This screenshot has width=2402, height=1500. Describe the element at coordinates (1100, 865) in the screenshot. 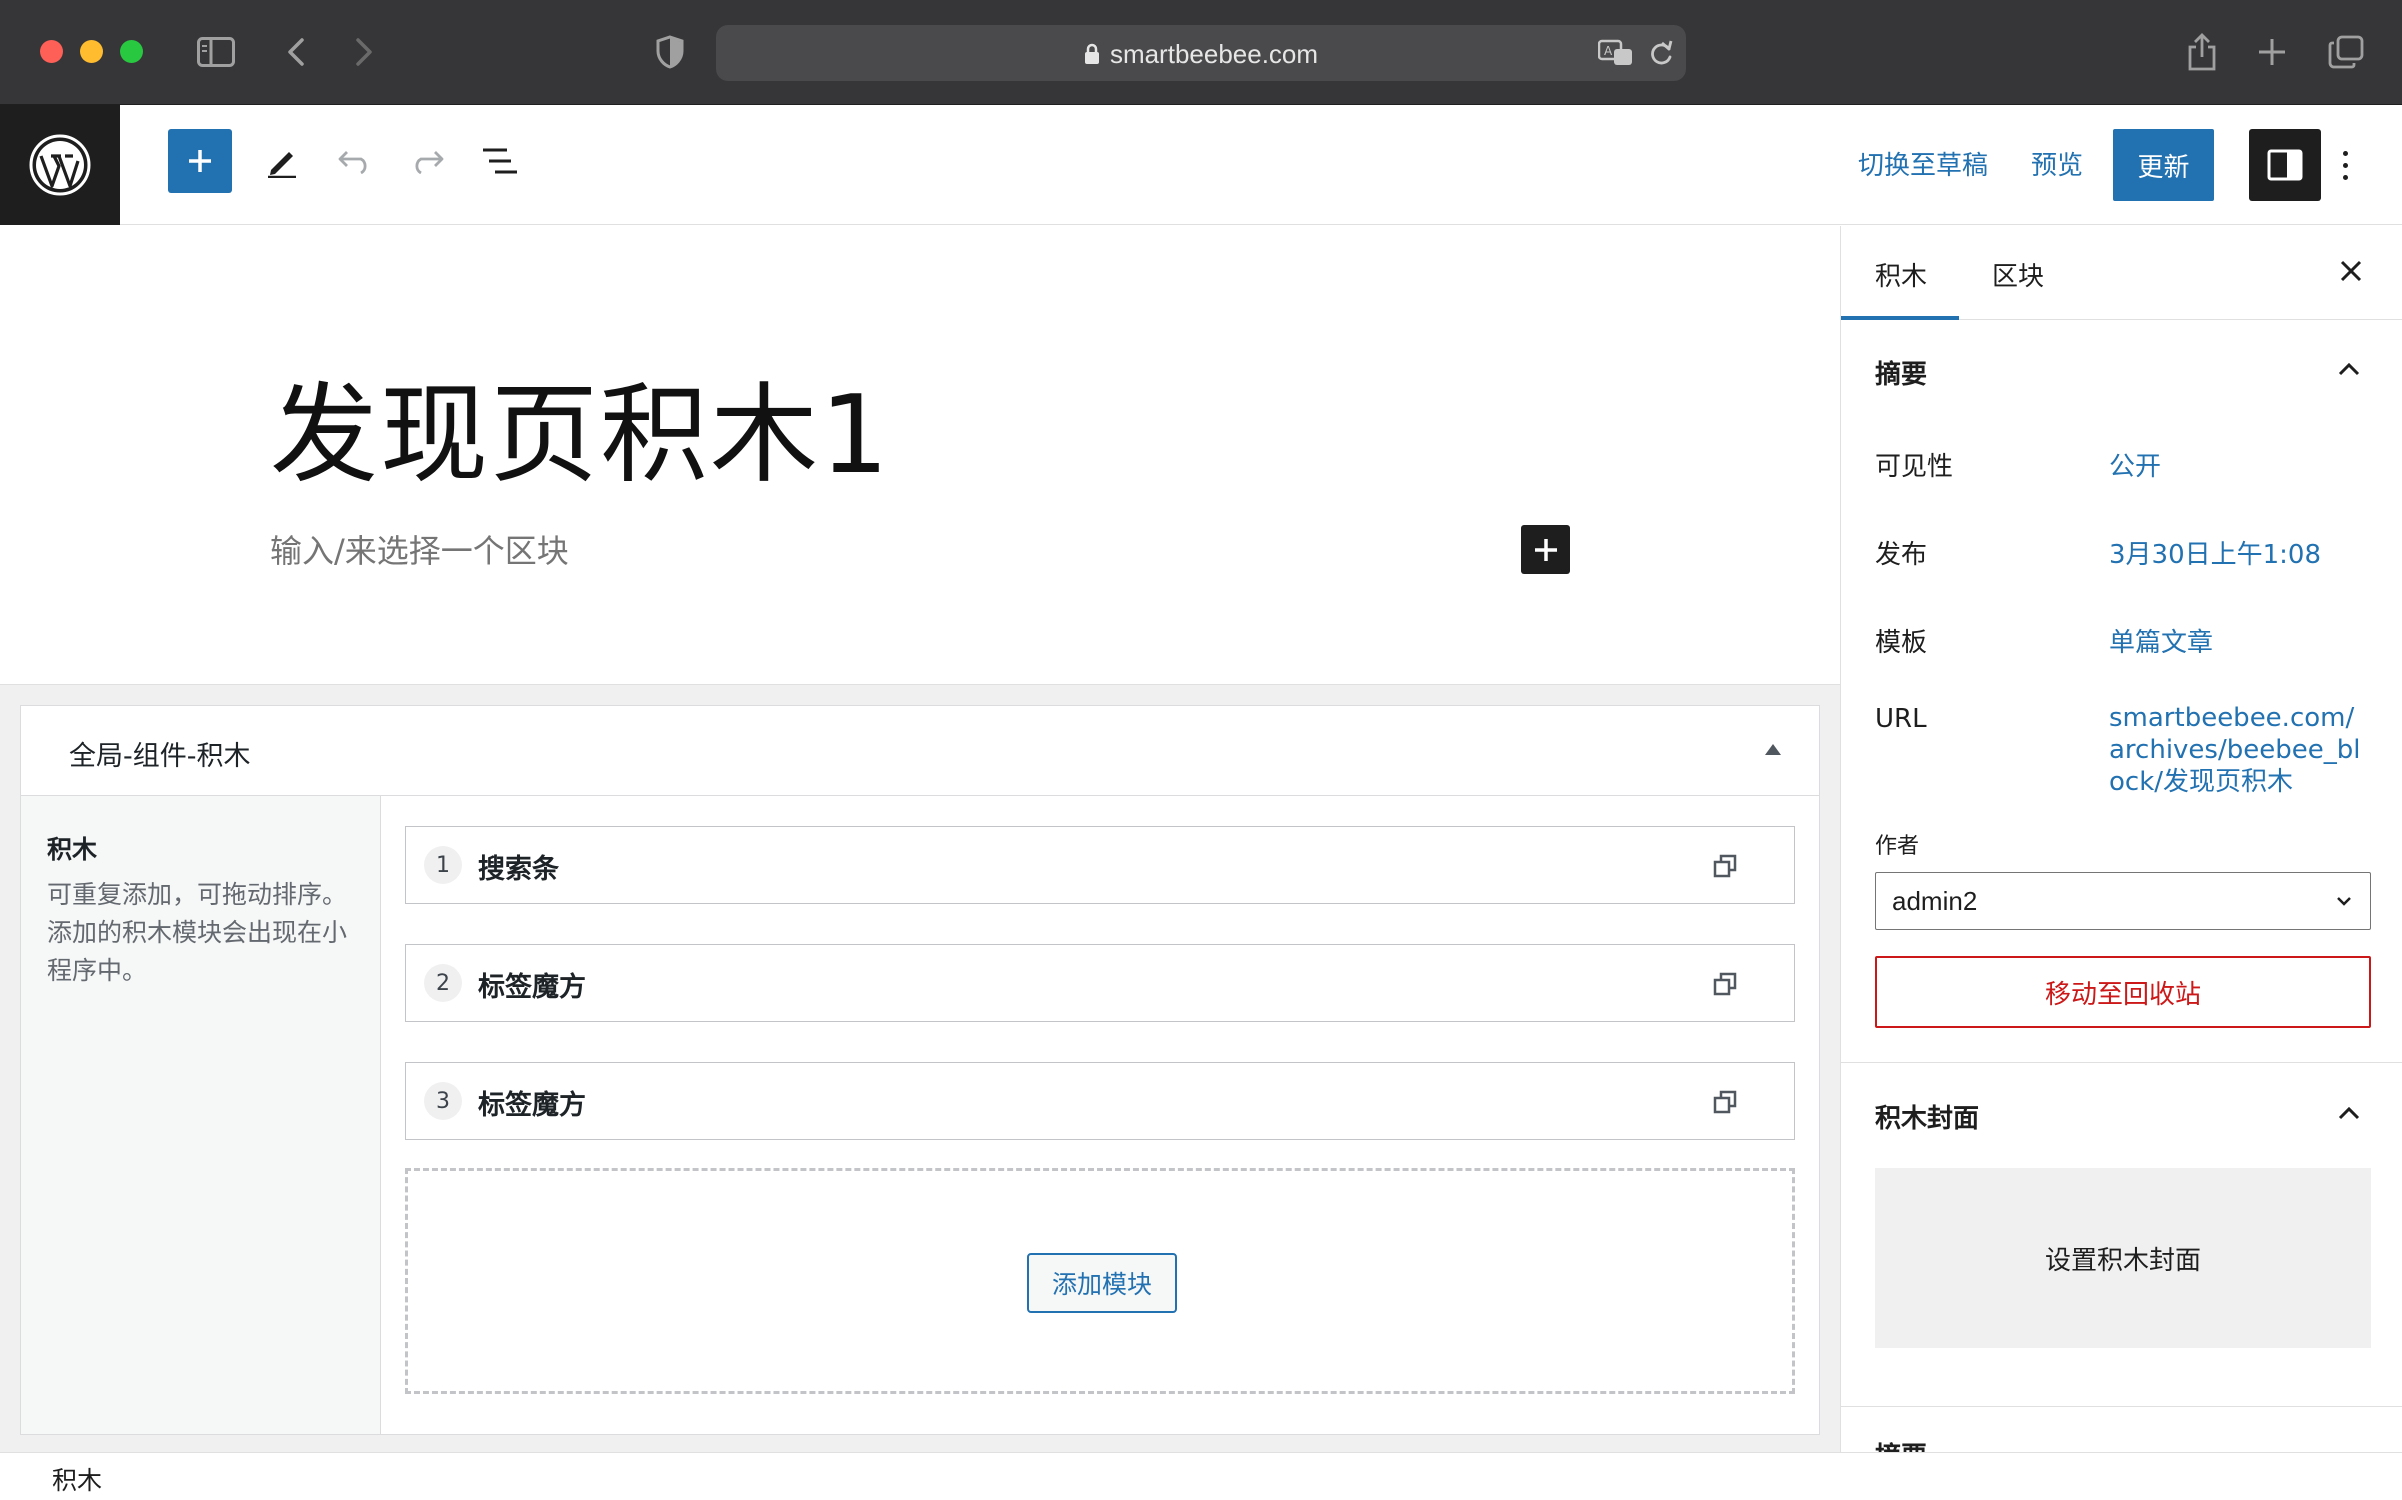

I see `module-row: 1 搜索条` at that location.